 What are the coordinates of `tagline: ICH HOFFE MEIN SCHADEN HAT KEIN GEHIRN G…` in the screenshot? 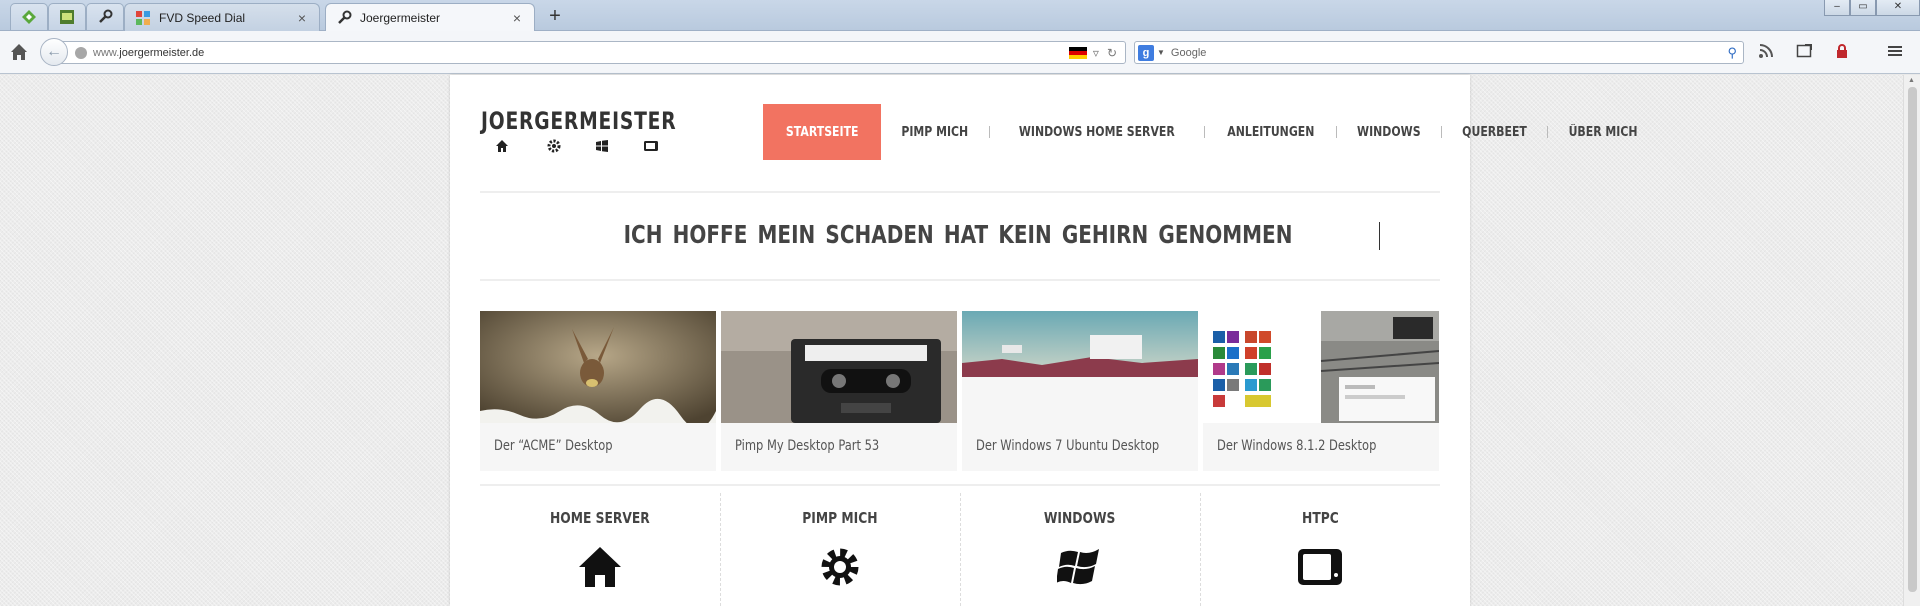 It's located at (960, 235).